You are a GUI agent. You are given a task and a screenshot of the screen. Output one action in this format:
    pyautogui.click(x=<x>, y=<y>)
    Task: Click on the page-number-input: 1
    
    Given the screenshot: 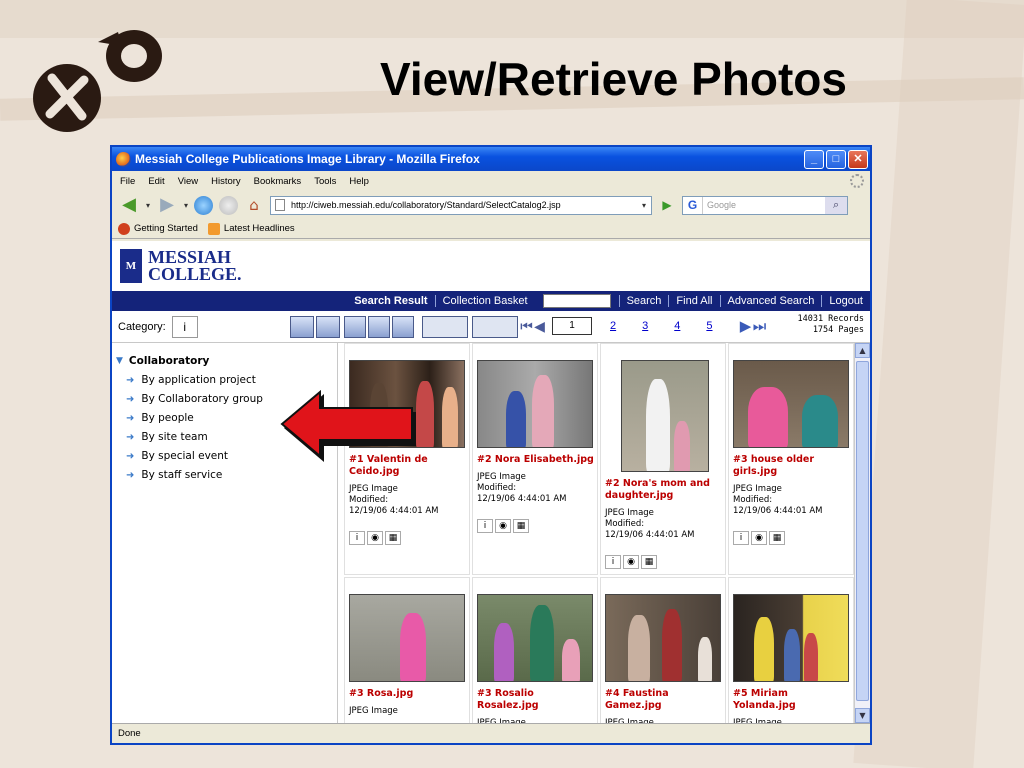 What is the action you would take?
    pyautogui.click(x=572, y=326)
    